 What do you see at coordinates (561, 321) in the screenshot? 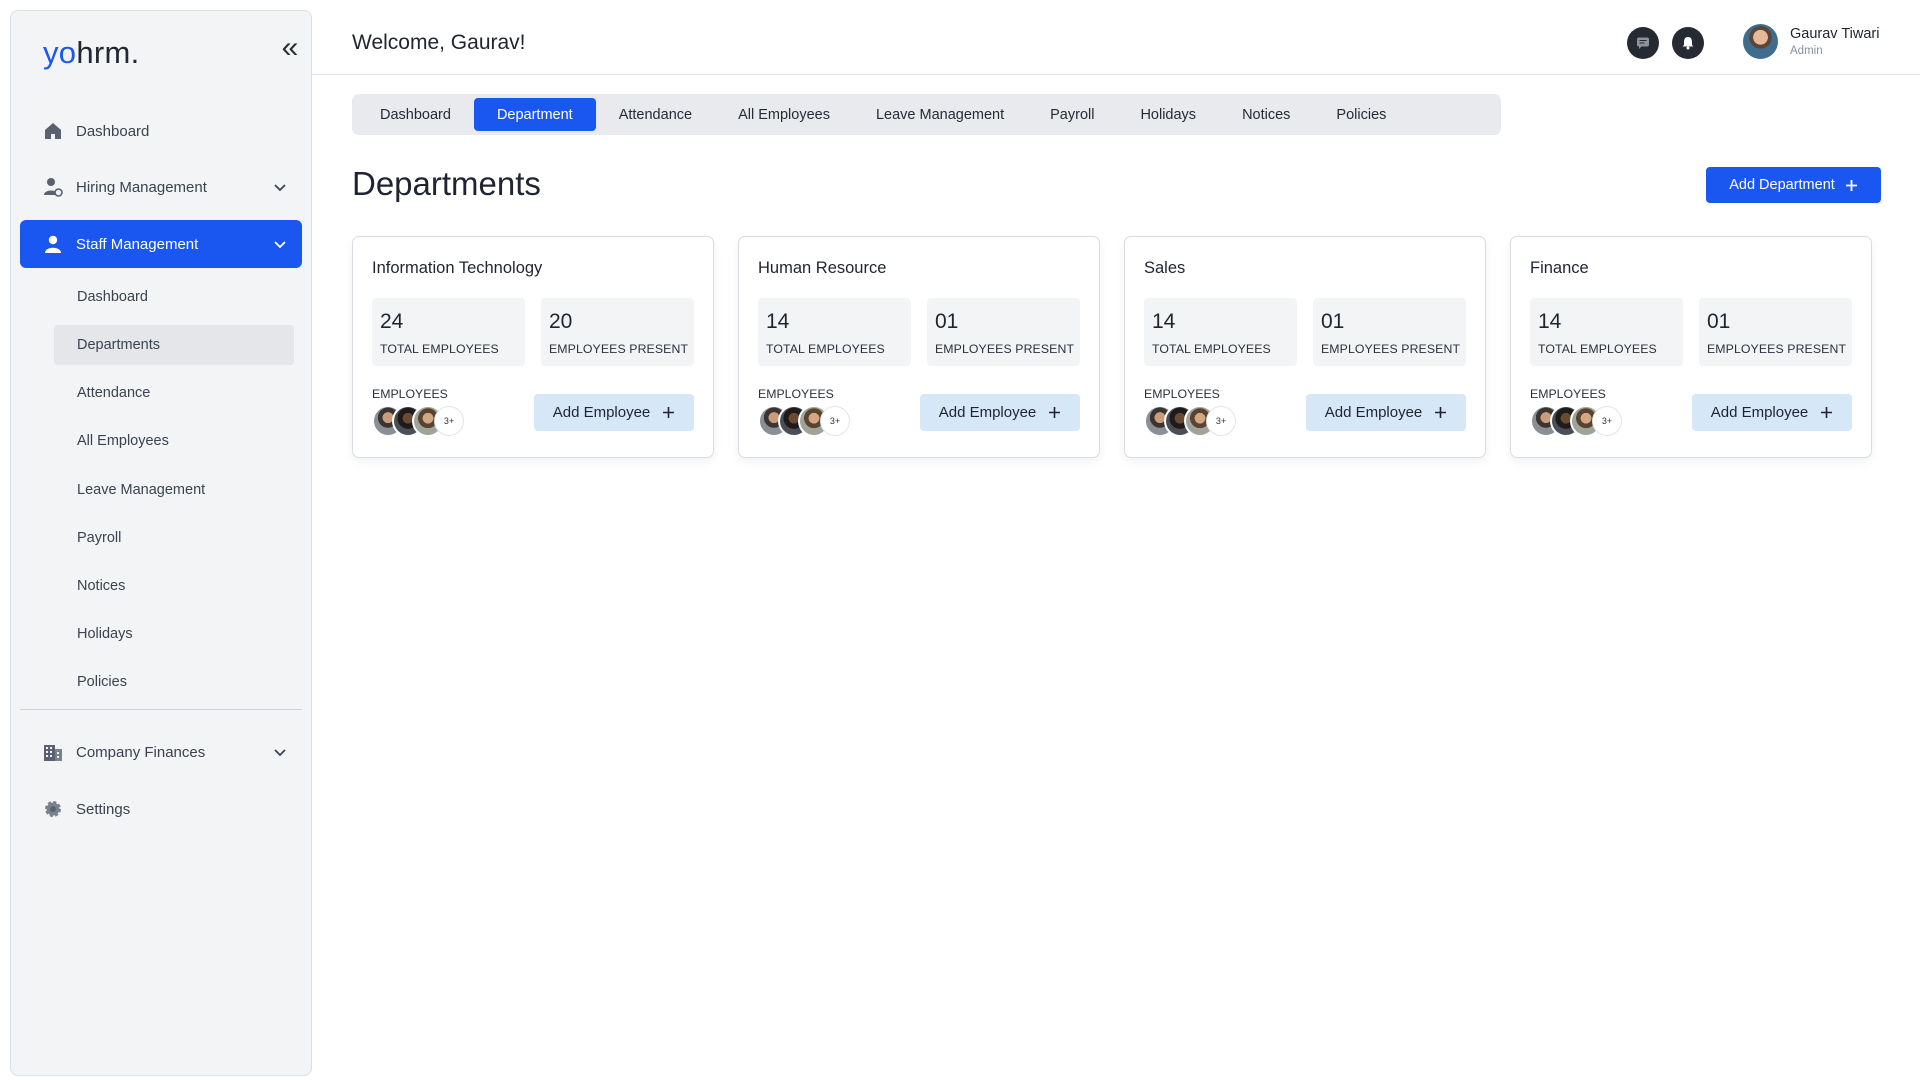
I see `stat-value: 20` at bounding box center [561, 321].